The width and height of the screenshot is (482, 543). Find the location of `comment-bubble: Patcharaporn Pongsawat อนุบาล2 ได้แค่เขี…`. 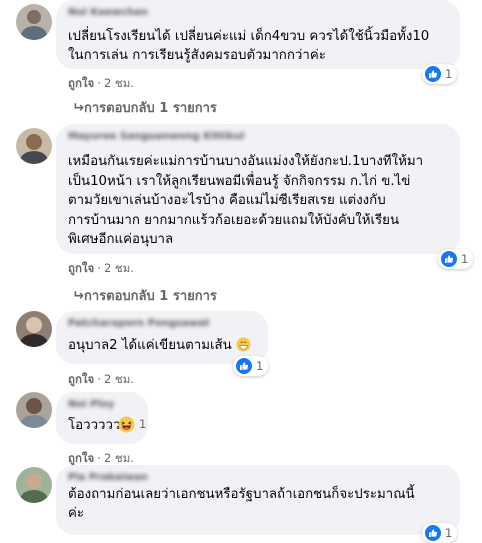

comment-bubble: Patcharaporn Pongsawat อนุบาล2 ได้แค่เขี… is located at coordinates (162, 337).